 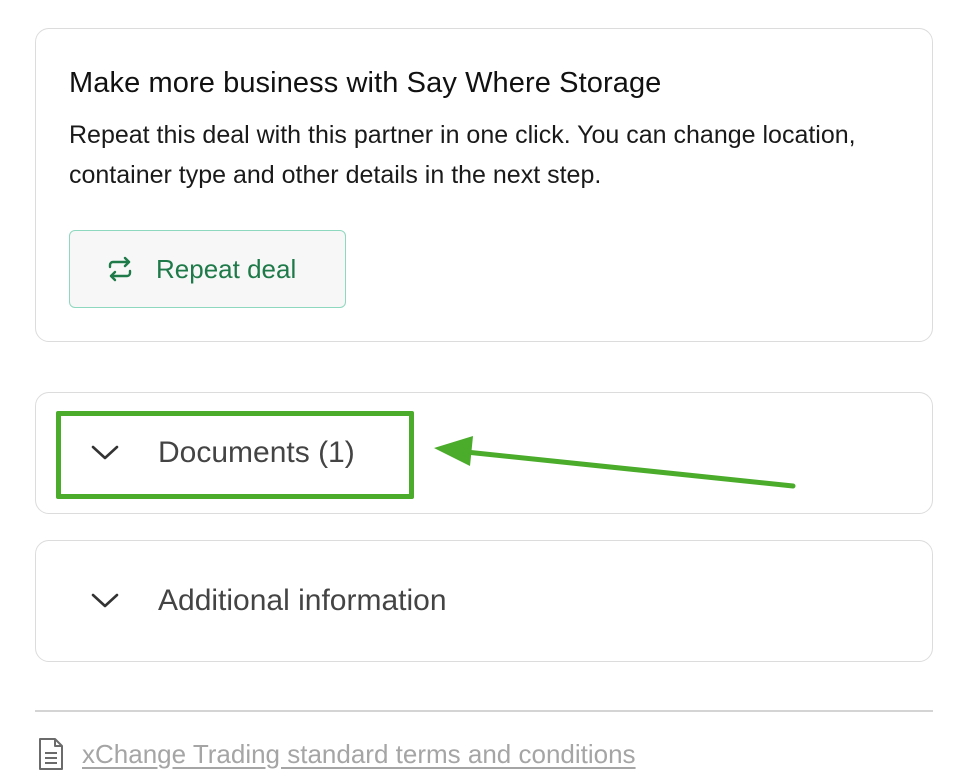 I want to click on additional-information-accordion-label: Additional information, so click(x=302, y=600).